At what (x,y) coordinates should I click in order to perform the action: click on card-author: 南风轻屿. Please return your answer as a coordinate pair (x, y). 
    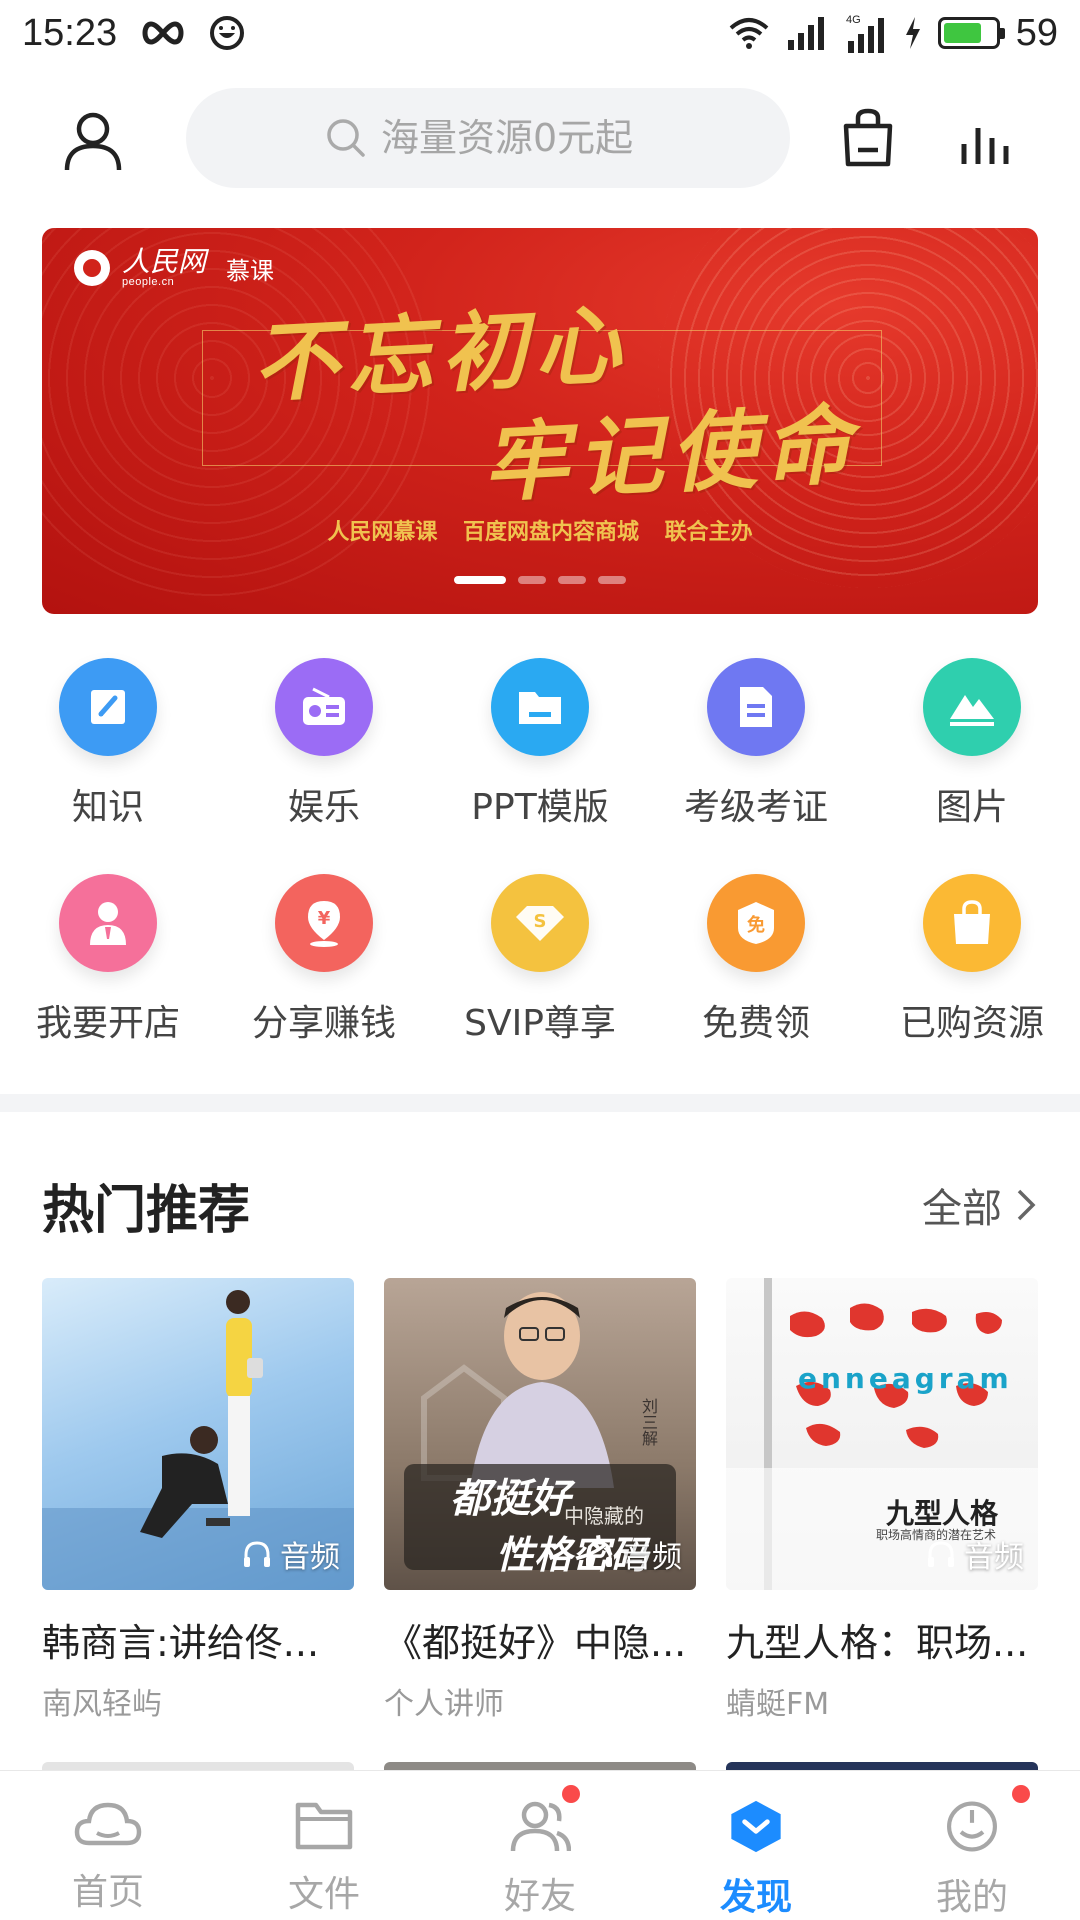
    Looking at the image, I should click on (102, 1704).